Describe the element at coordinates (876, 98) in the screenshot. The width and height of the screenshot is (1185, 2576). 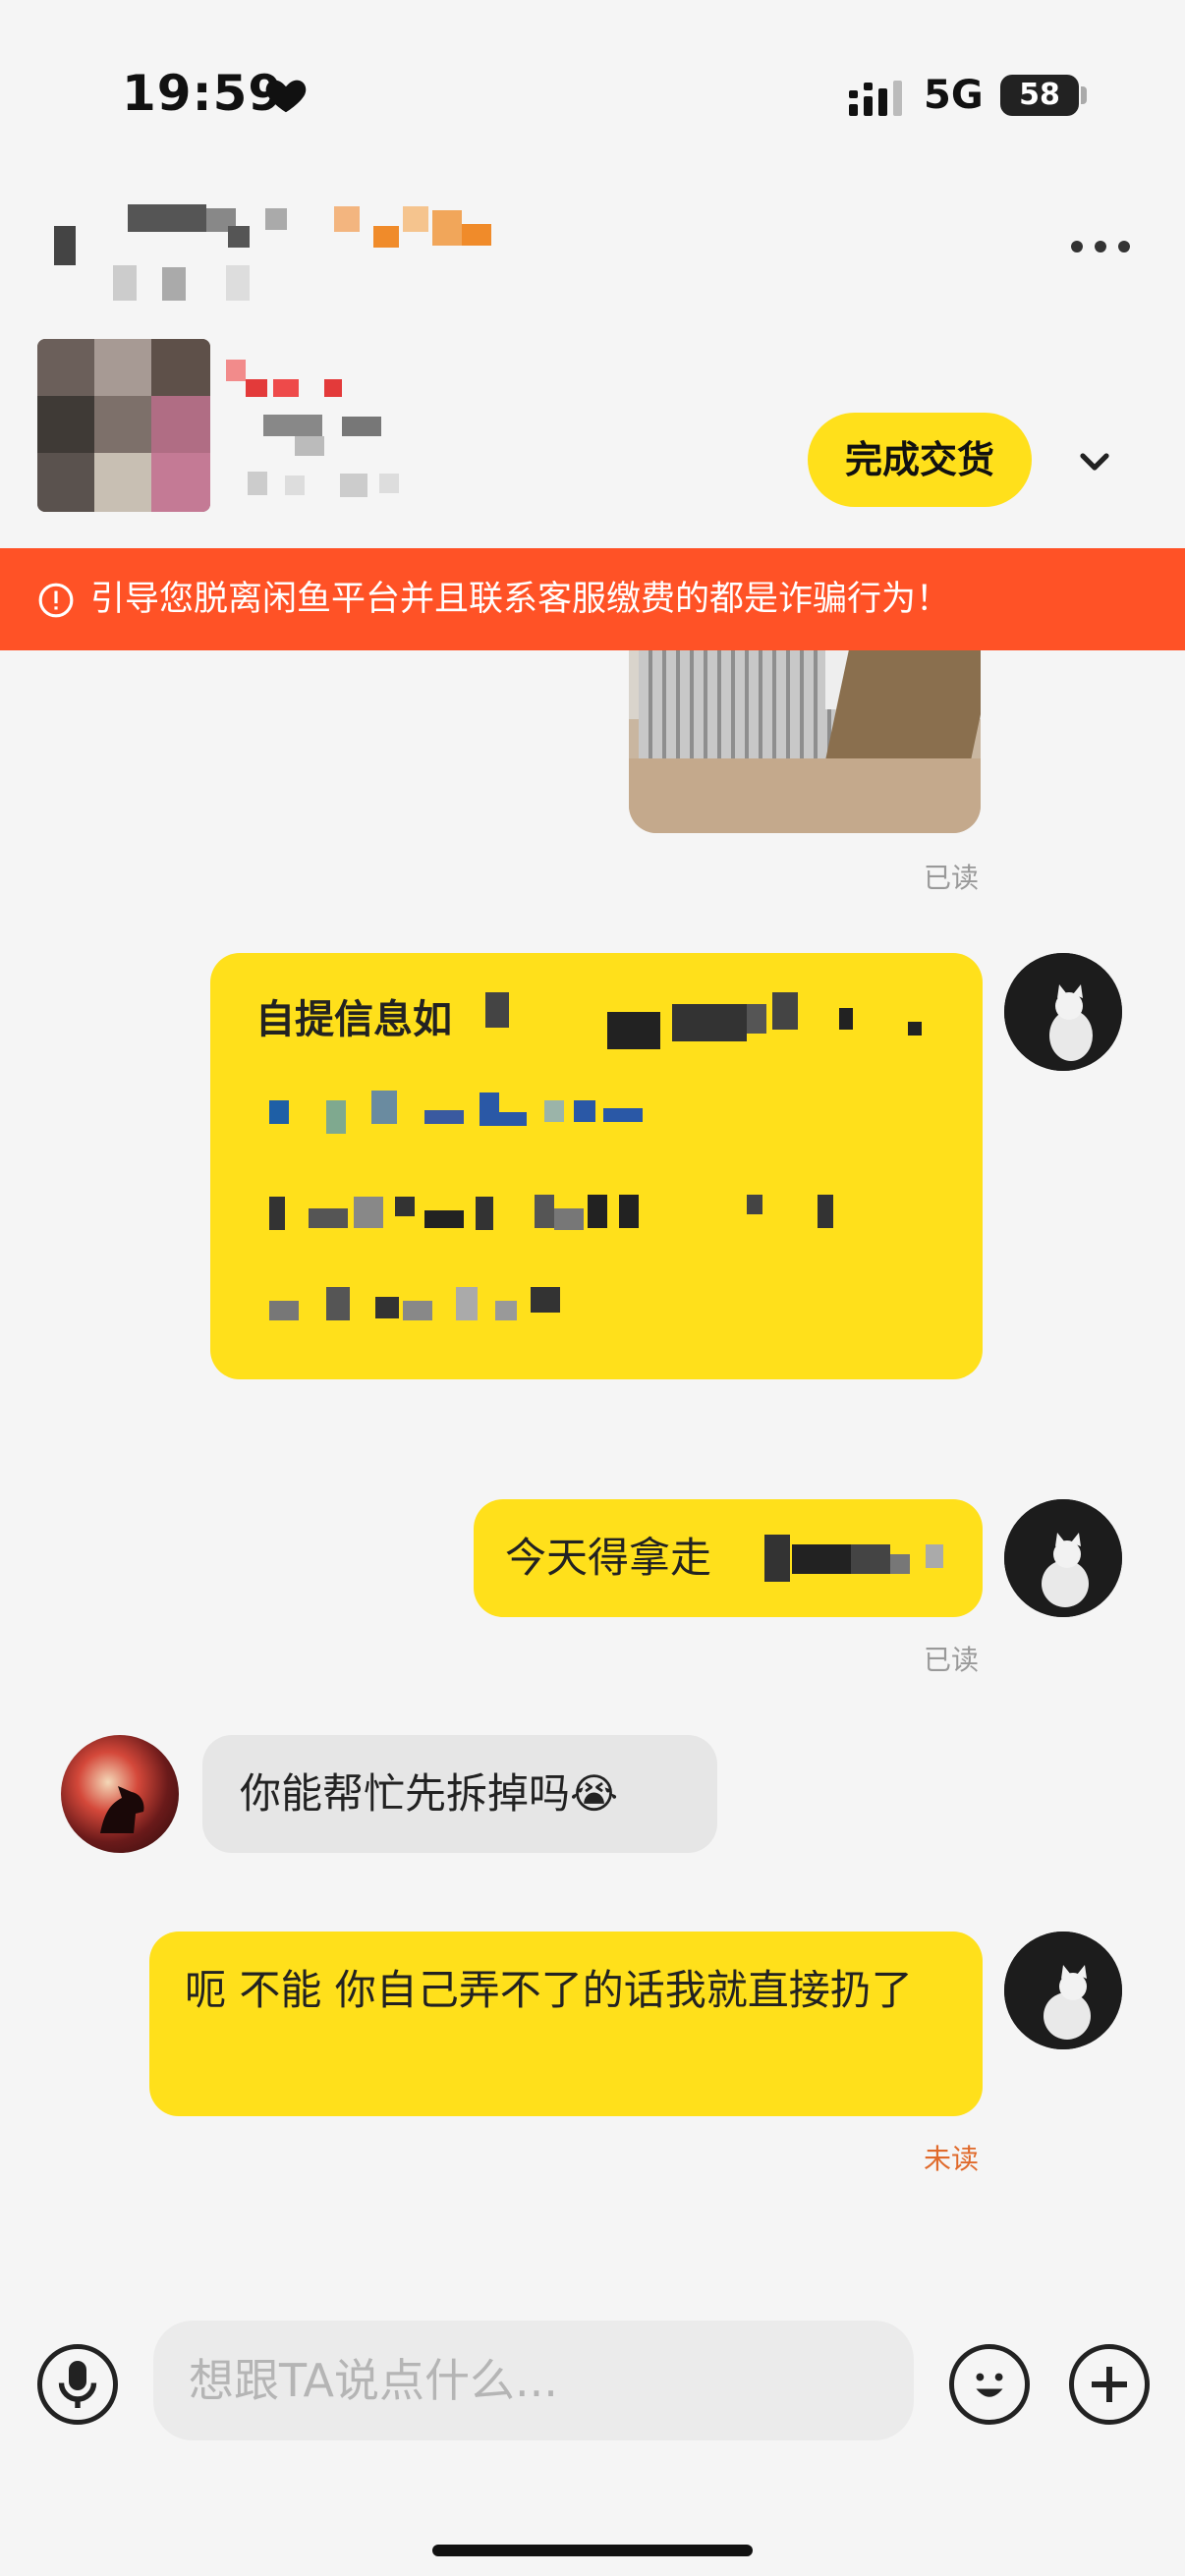
I see `signal-icon` at that location.